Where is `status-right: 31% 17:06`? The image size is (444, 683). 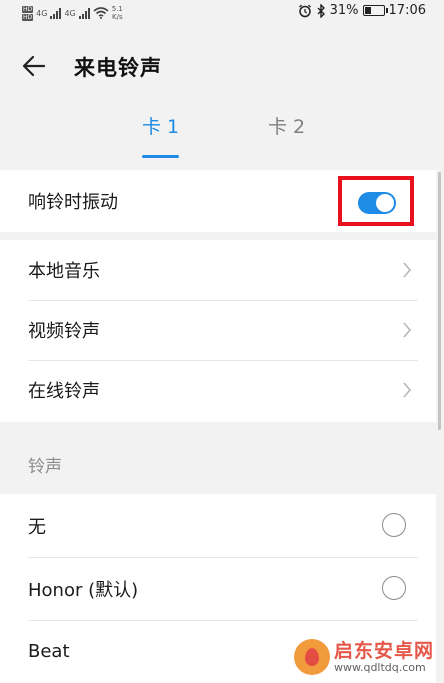 status-right: 31% 17:06 is located at coordinates (362, 10).